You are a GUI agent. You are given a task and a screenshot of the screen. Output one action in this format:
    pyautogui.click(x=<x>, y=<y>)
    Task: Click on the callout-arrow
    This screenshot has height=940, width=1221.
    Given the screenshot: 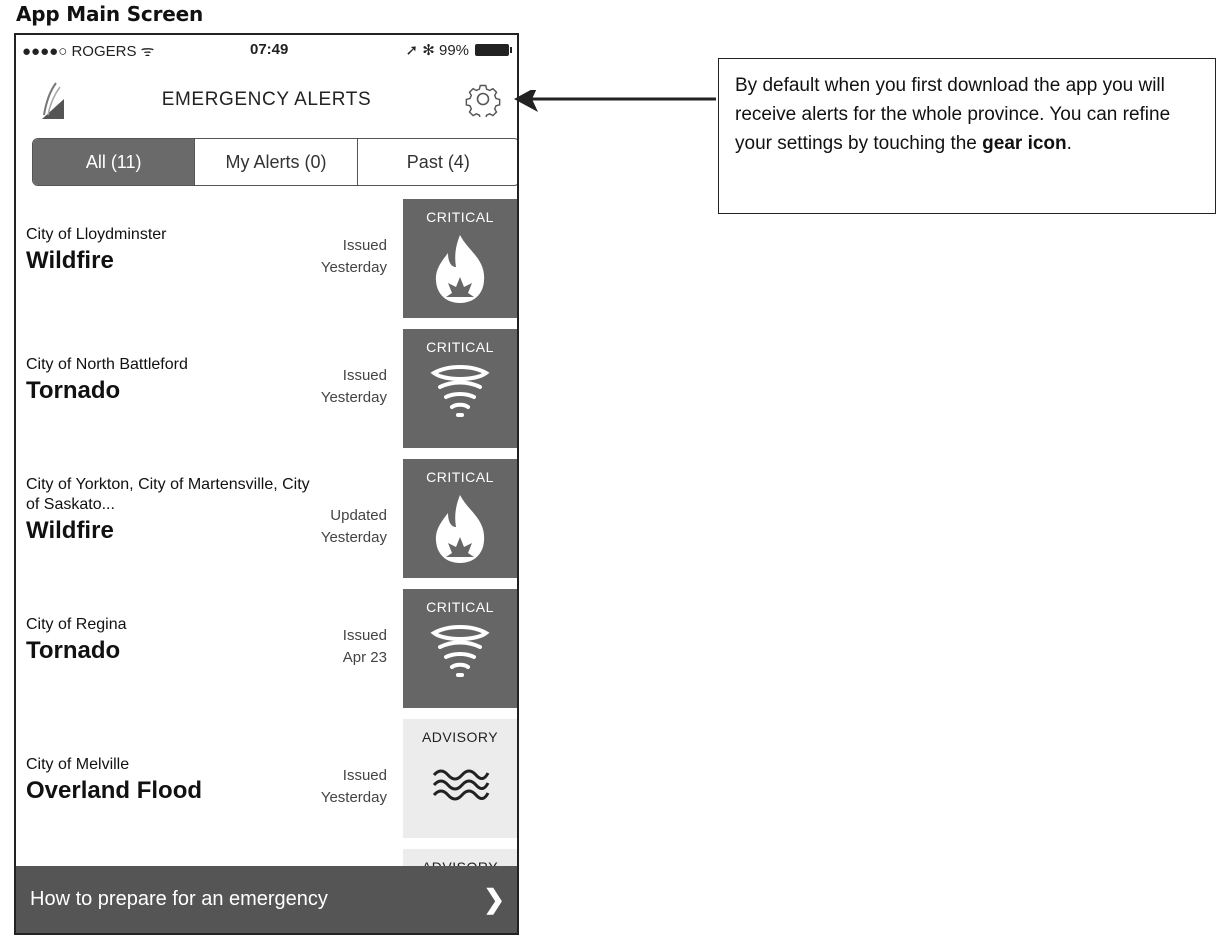 What is the action you would take?
    pyautogui.click(x=615, y=101)
    